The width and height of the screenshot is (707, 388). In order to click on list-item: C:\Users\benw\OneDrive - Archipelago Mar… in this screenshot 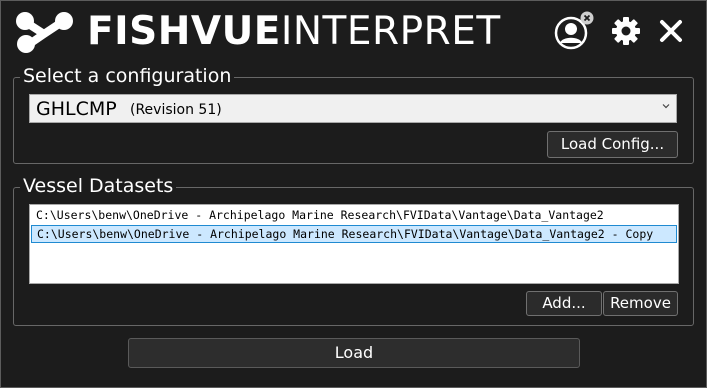, I will do `click(354, 215)`.